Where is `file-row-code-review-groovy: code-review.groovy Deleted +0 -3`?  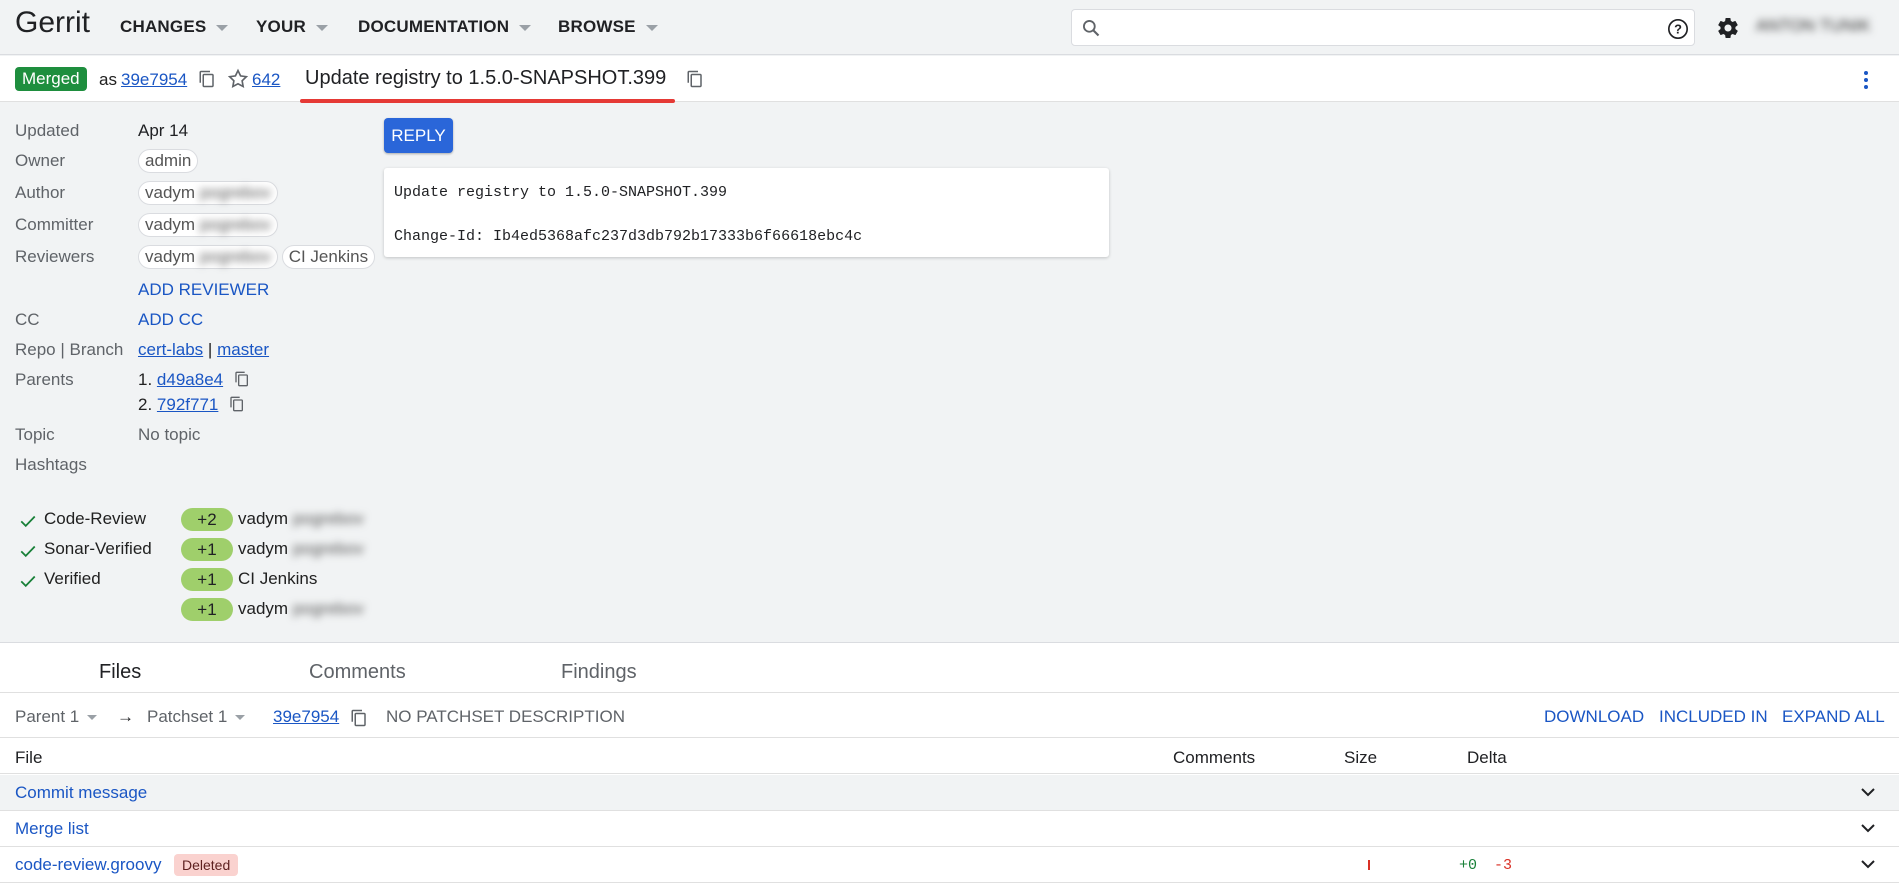
file-row-code-review-groovy: code-review.groovy Deleted +0 -3 is located at coordinates (949, 865).